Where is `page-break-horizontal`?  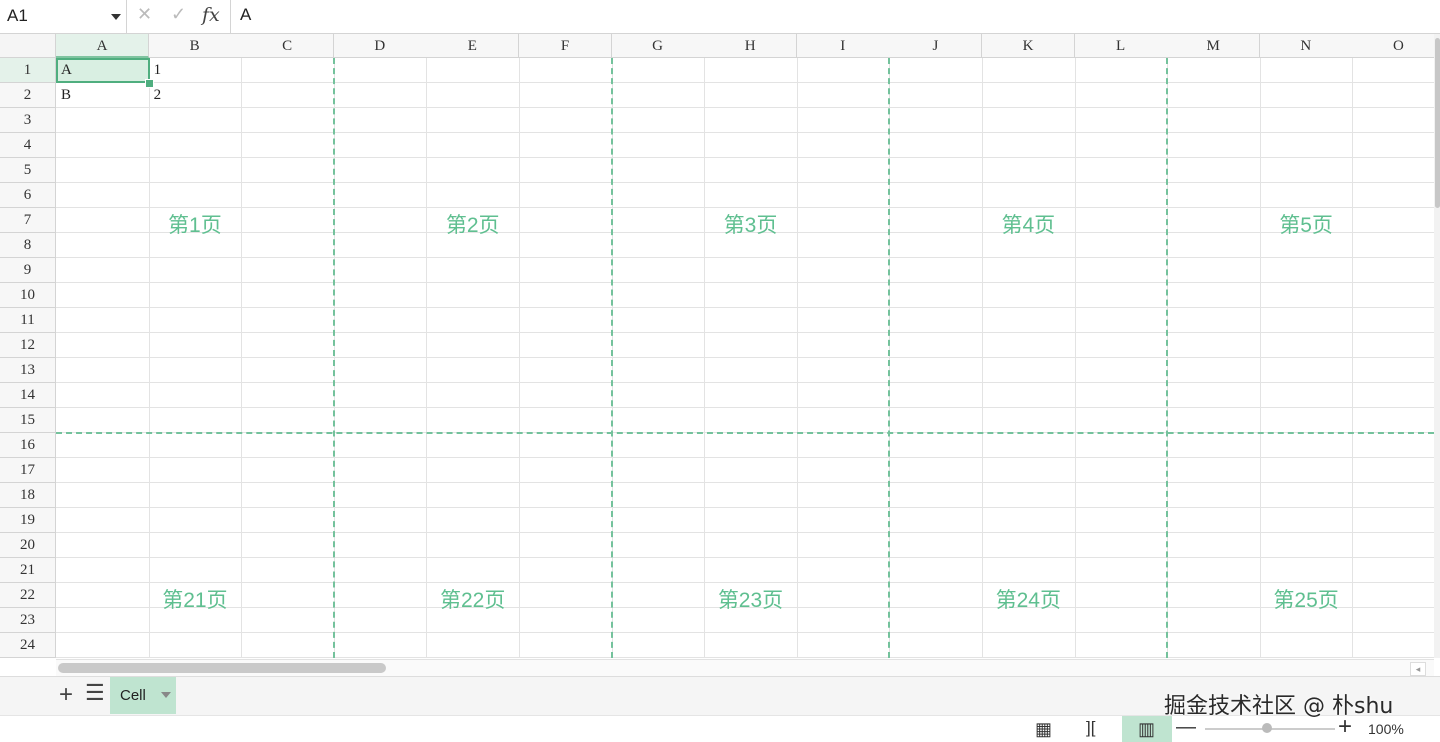
page-break-horizontal is located at coordinates (745, 433).